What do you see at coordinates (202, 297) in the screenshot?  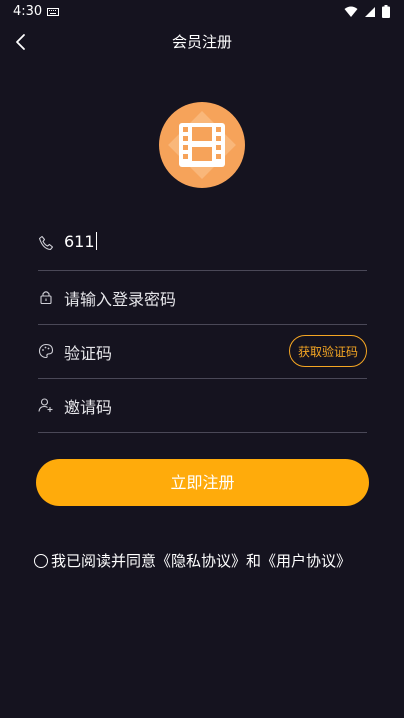 I see `password-field: 请输入登录密码` at bounding box center [202, 297].